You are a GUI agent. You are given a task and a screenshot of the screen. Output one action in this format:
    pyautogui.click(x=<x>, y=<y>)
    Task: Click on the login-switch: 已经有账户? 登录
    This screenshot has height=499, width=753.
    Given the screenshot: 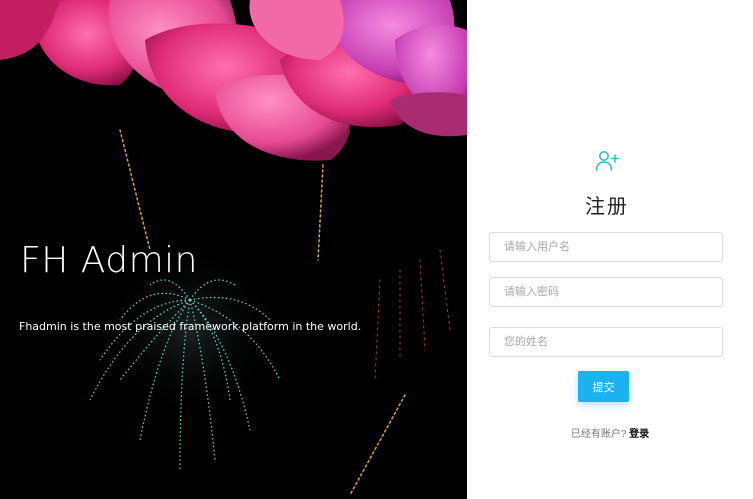 What is the action you would take?
    pyautogui.click(x=610, y=432)
    